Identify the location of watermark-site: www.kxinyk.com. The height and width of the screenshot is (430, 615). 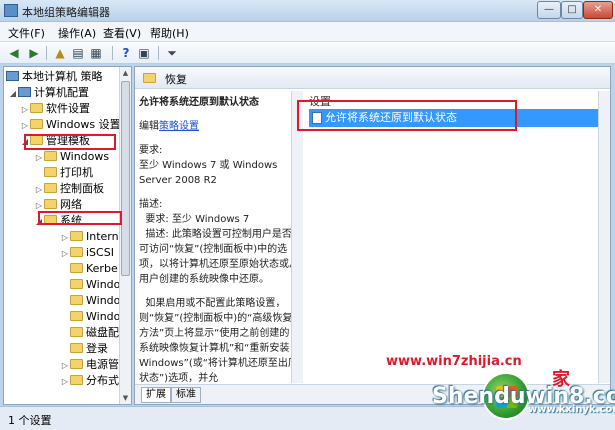
(571, 409).